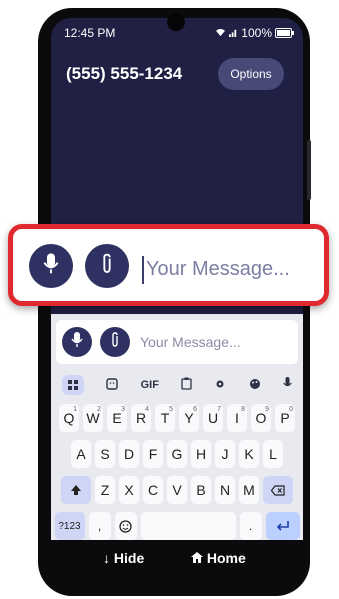 The image size is (339, 599). I want to click on hide-button: ↓ Hide, so click(123, 558).